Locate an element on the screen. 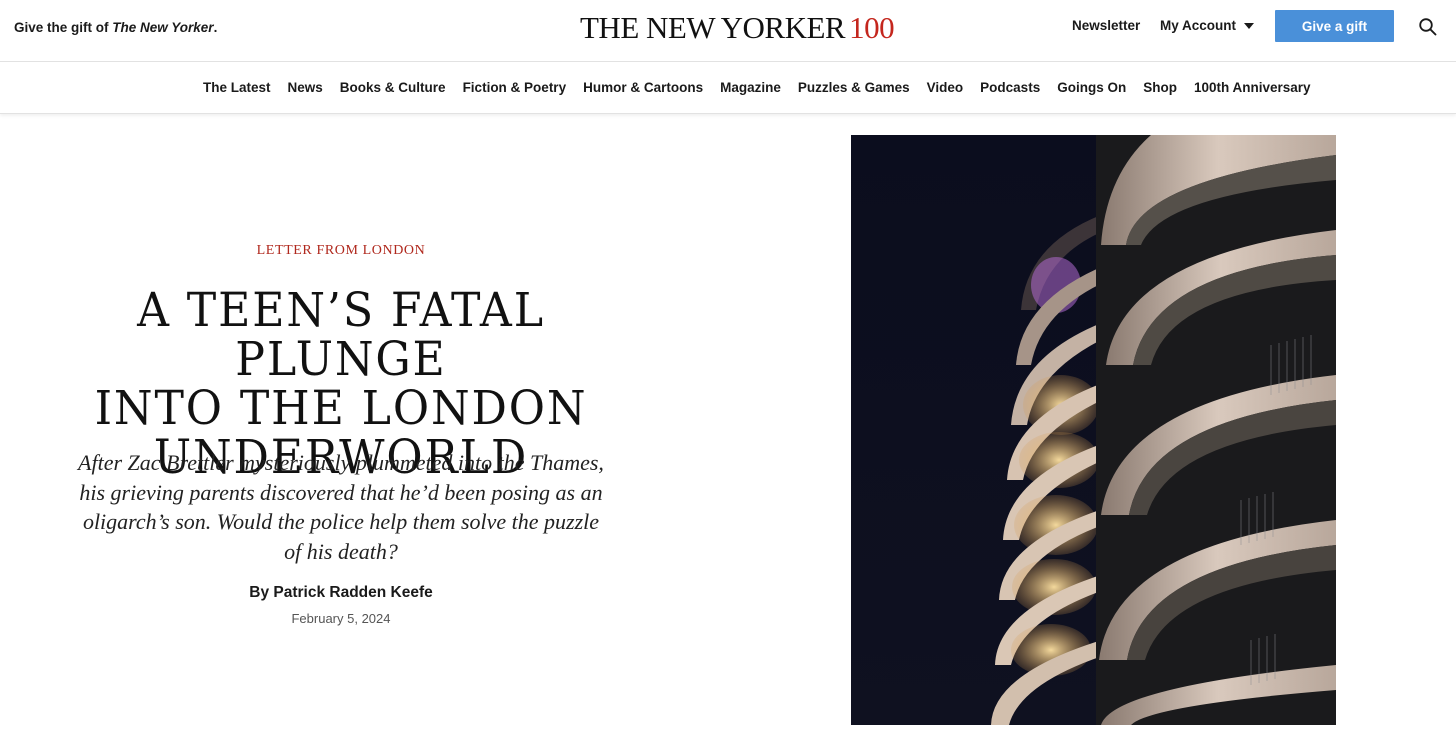 The width and height of the screenshot is (1456, 747). search-button is located at coordinates (1428, 27).